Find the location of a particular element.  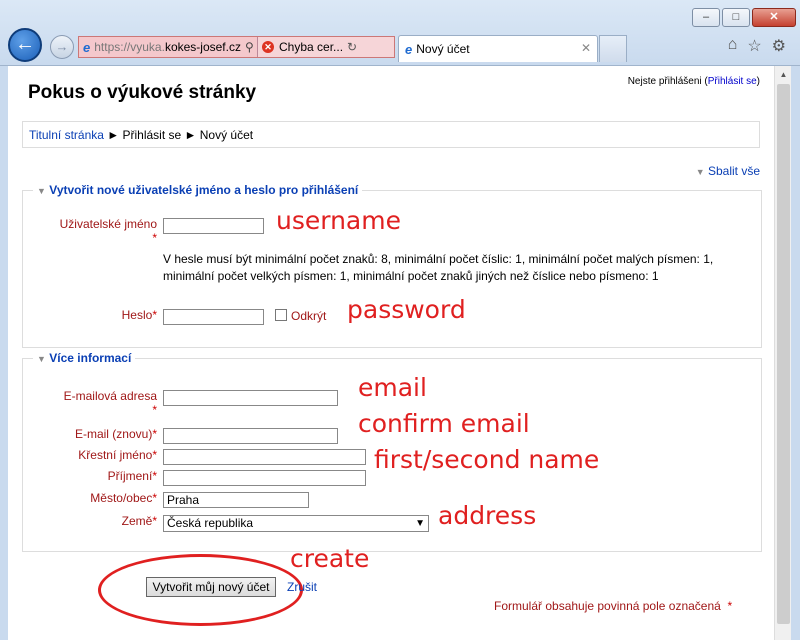

city-label-text: Město/obec is located at coordinates (121, 498).